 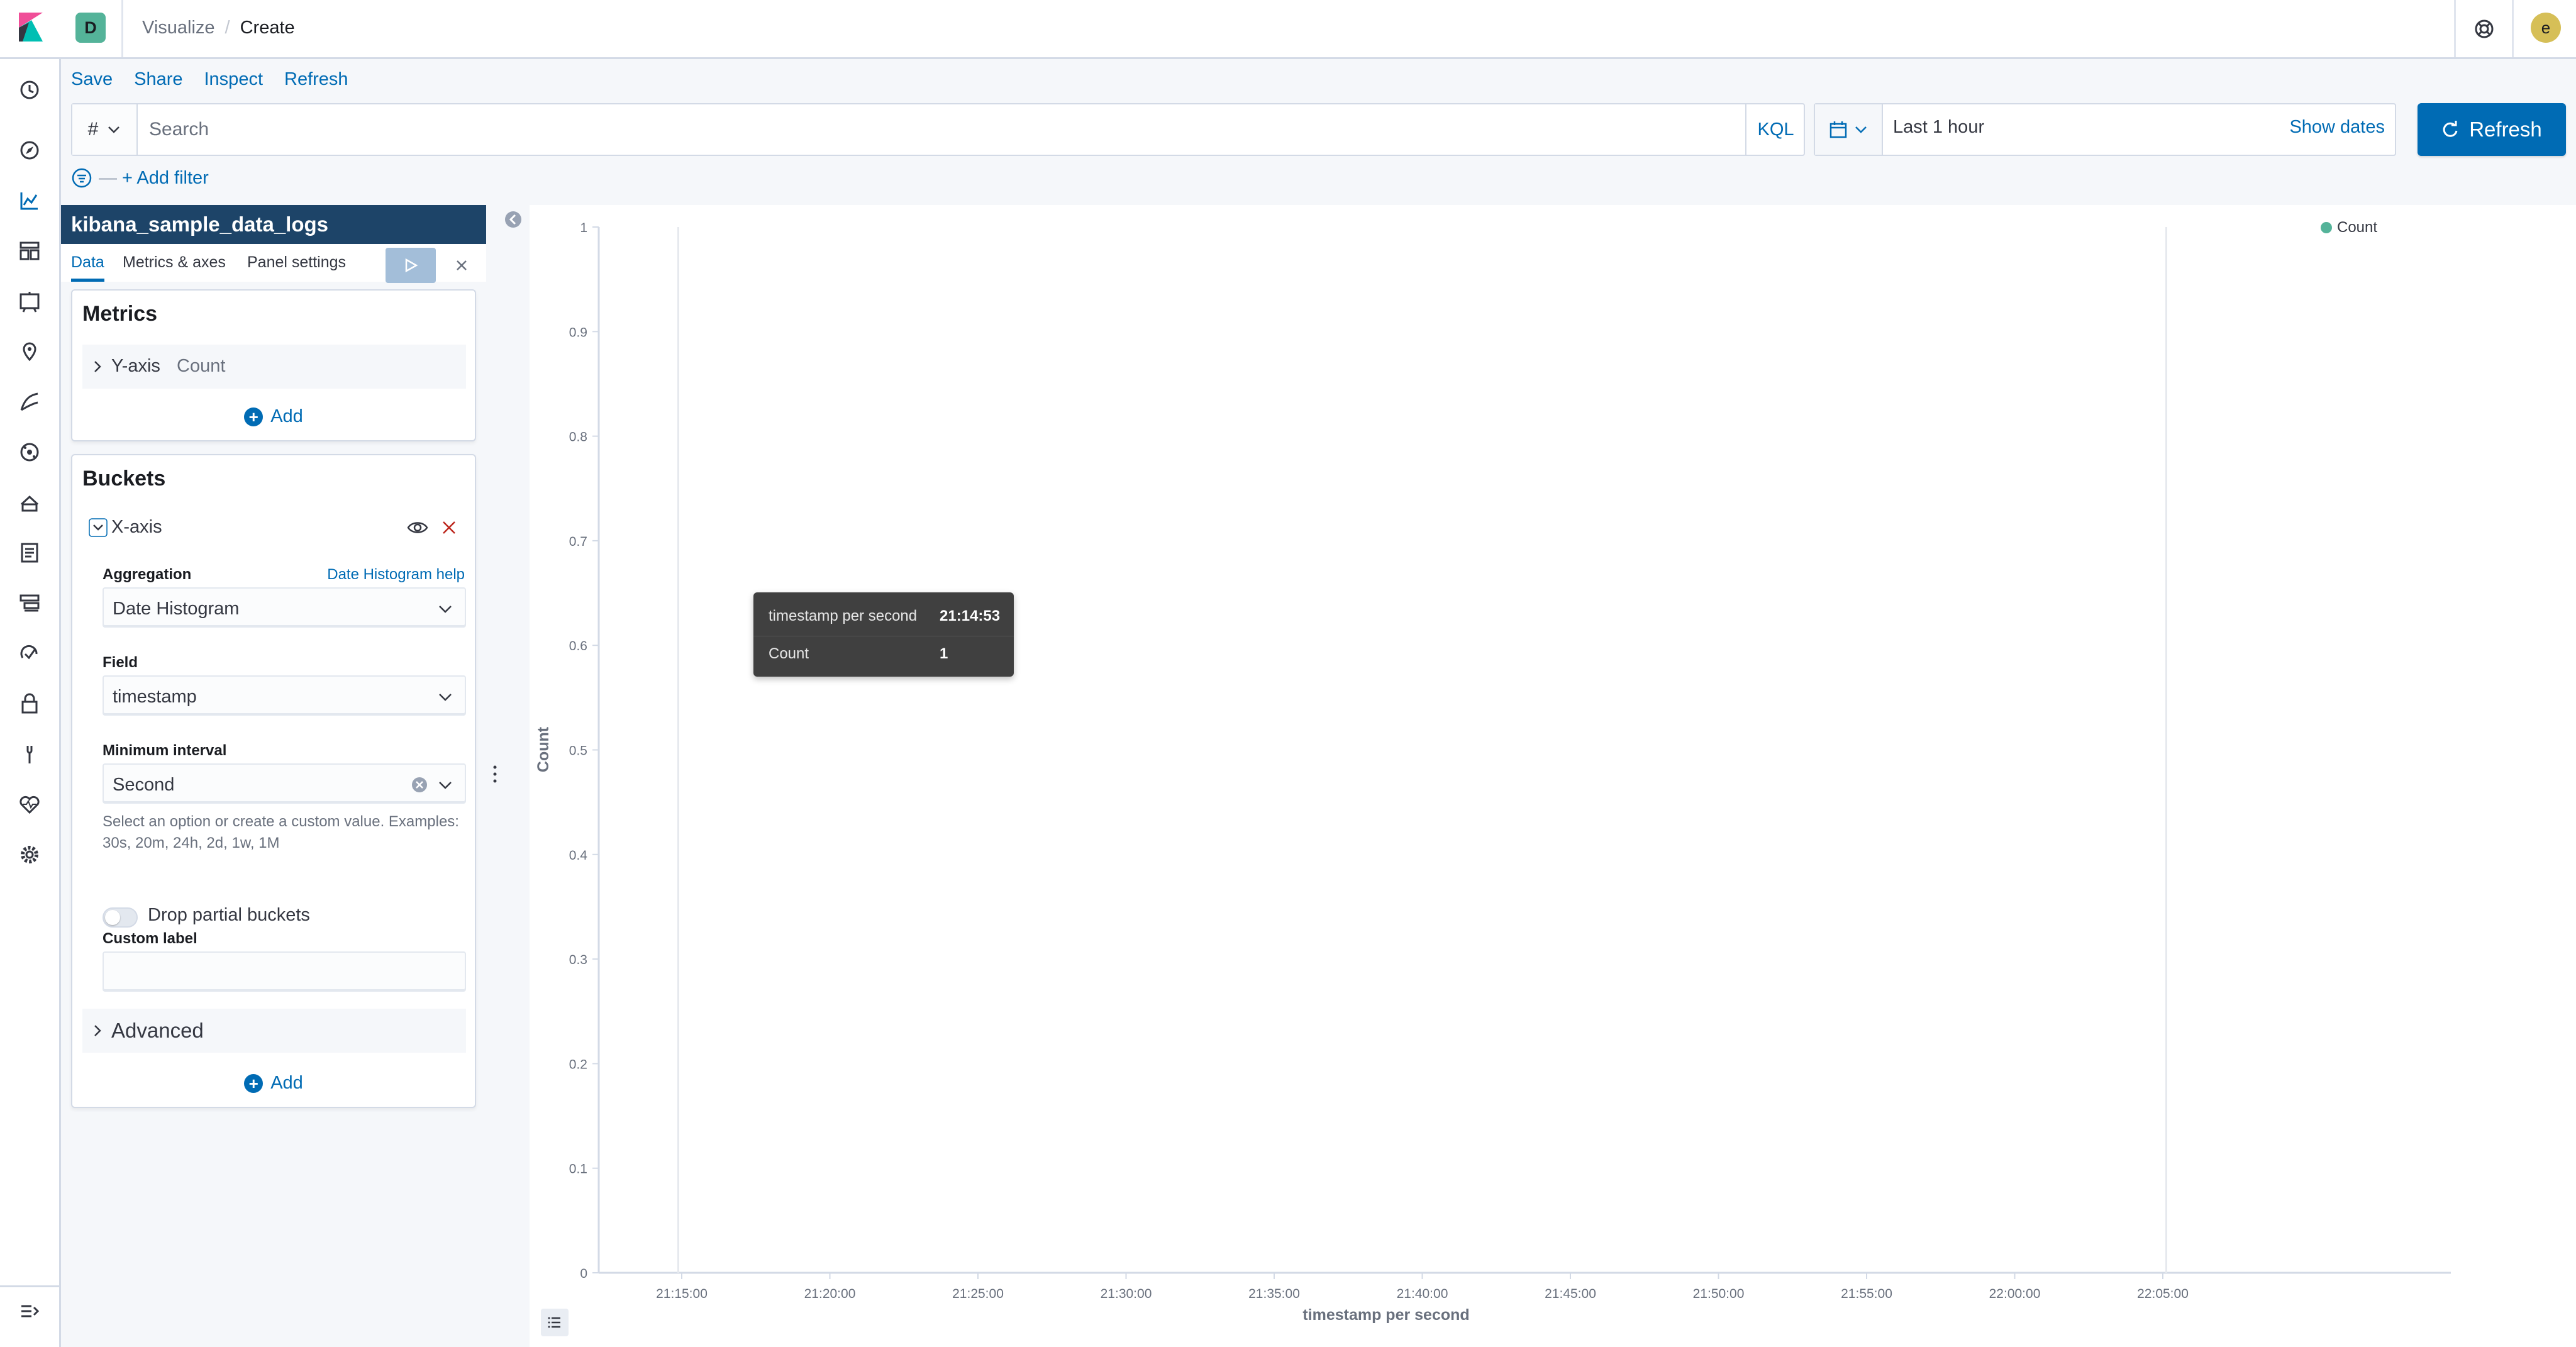 I want to click on canvas-icon, so click(x=29, y=301).